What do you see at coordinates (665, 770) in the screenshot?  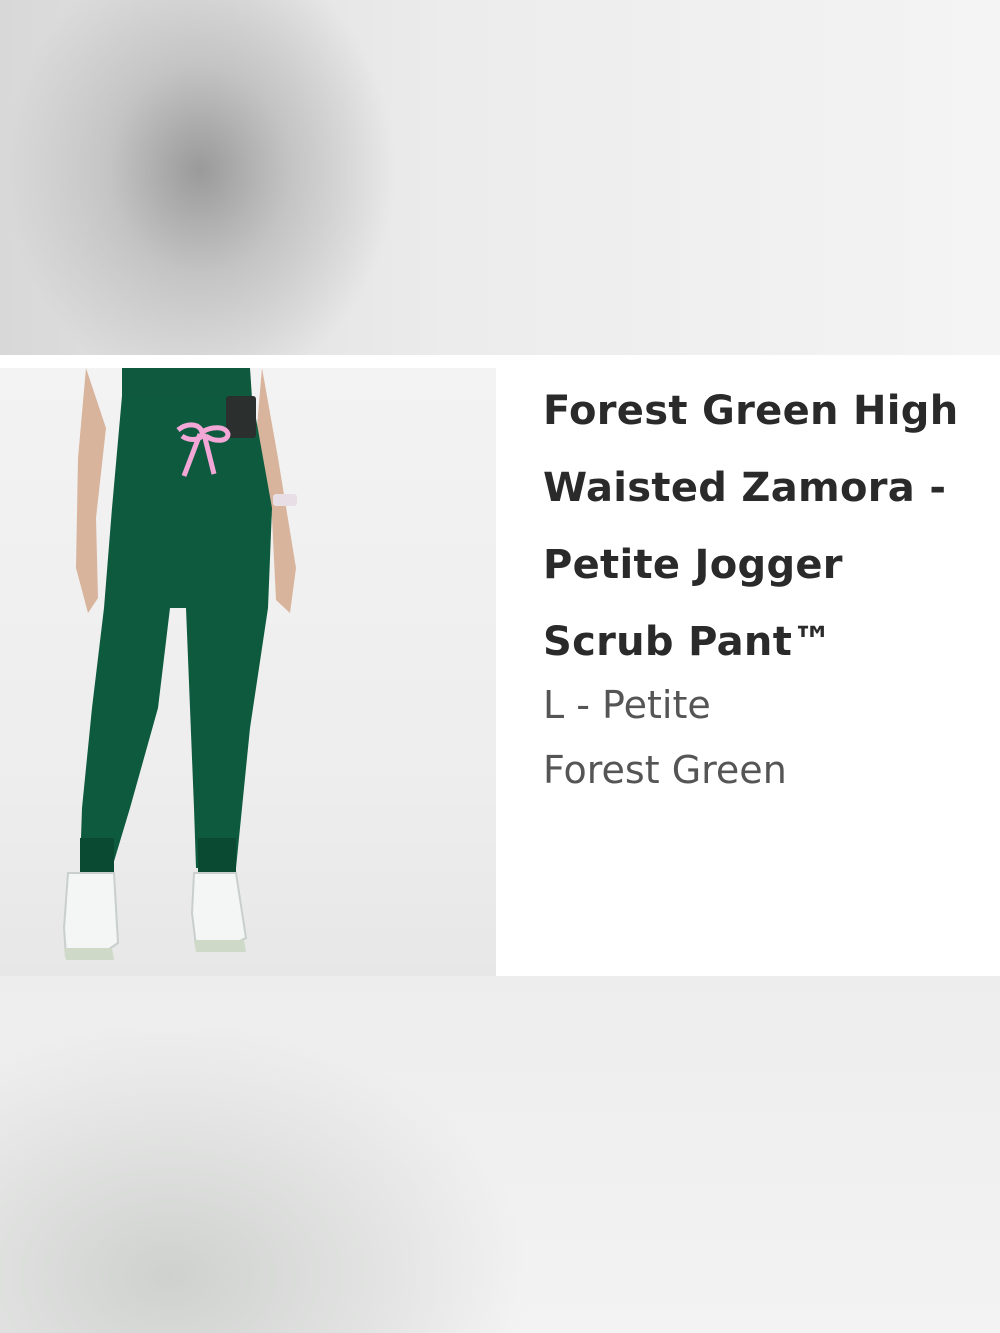 I see `product-color: Forest Green` at bounding box center [665, 770].